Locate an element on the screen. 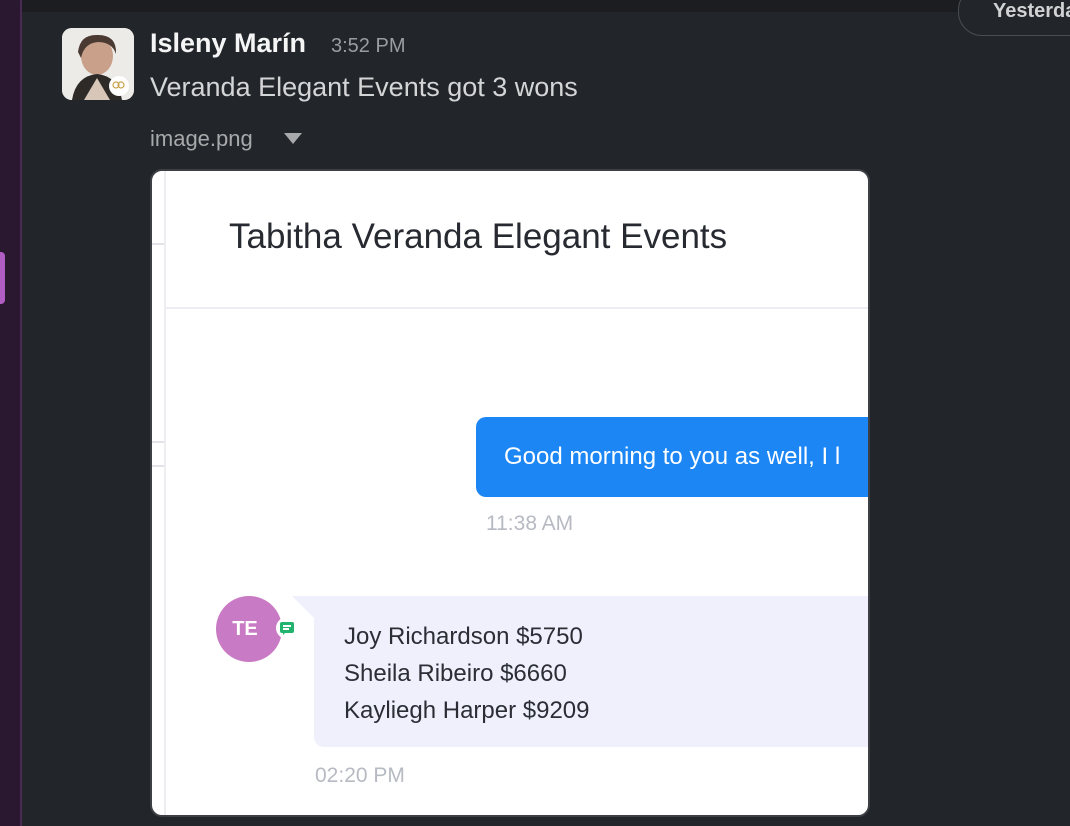 The height and width of the screenshot is (826, 1070). attachment-file-name: image.png is located at coordinates (201, 139).